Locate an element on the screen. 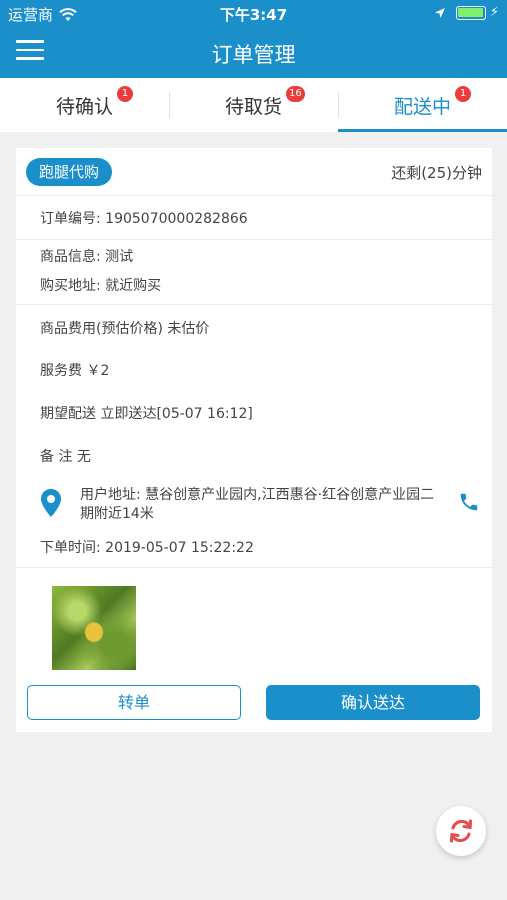  charging-icon: ⚡ is located at coordinates (494, 12).